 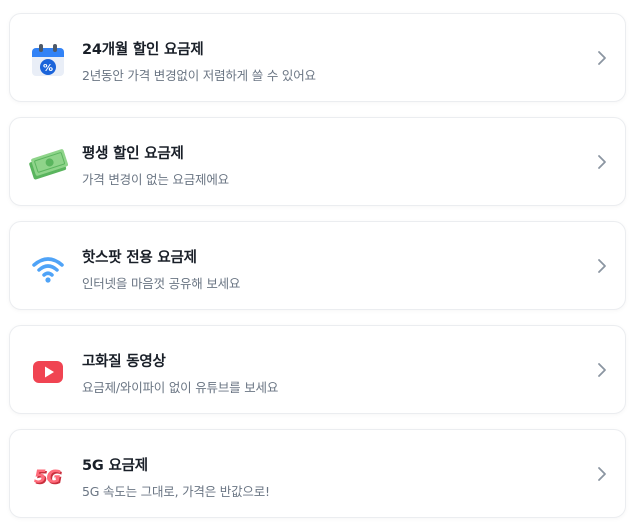 What do you see at coordinates (199, 75) in the screenshot?
I see `plan-description: 2년동안 가격 변경없이 저렴하게 쓸 수 있어요` at bounding box center [199, 75].